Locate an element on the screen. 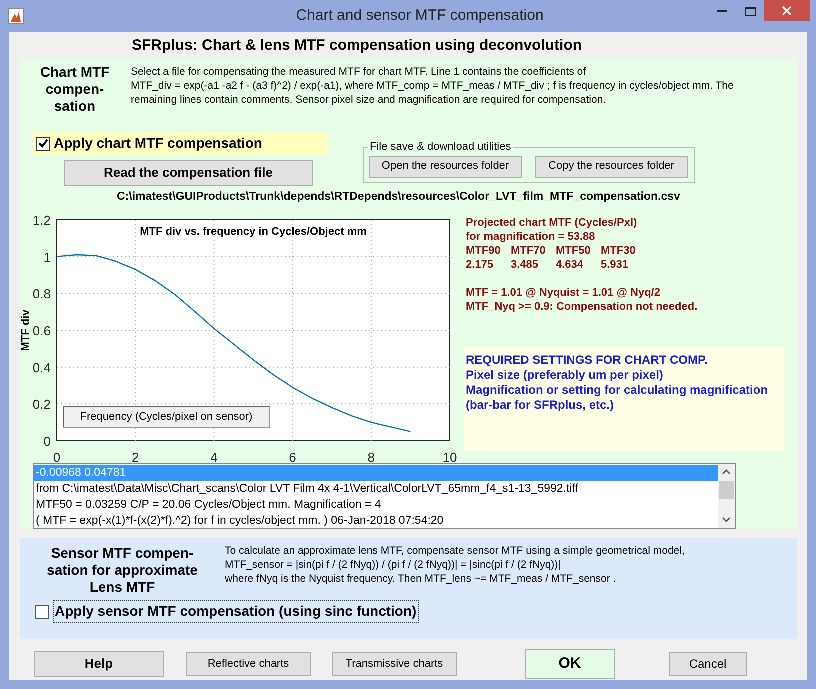  metric-value: 5.931 is located at coordinates (615, 265).